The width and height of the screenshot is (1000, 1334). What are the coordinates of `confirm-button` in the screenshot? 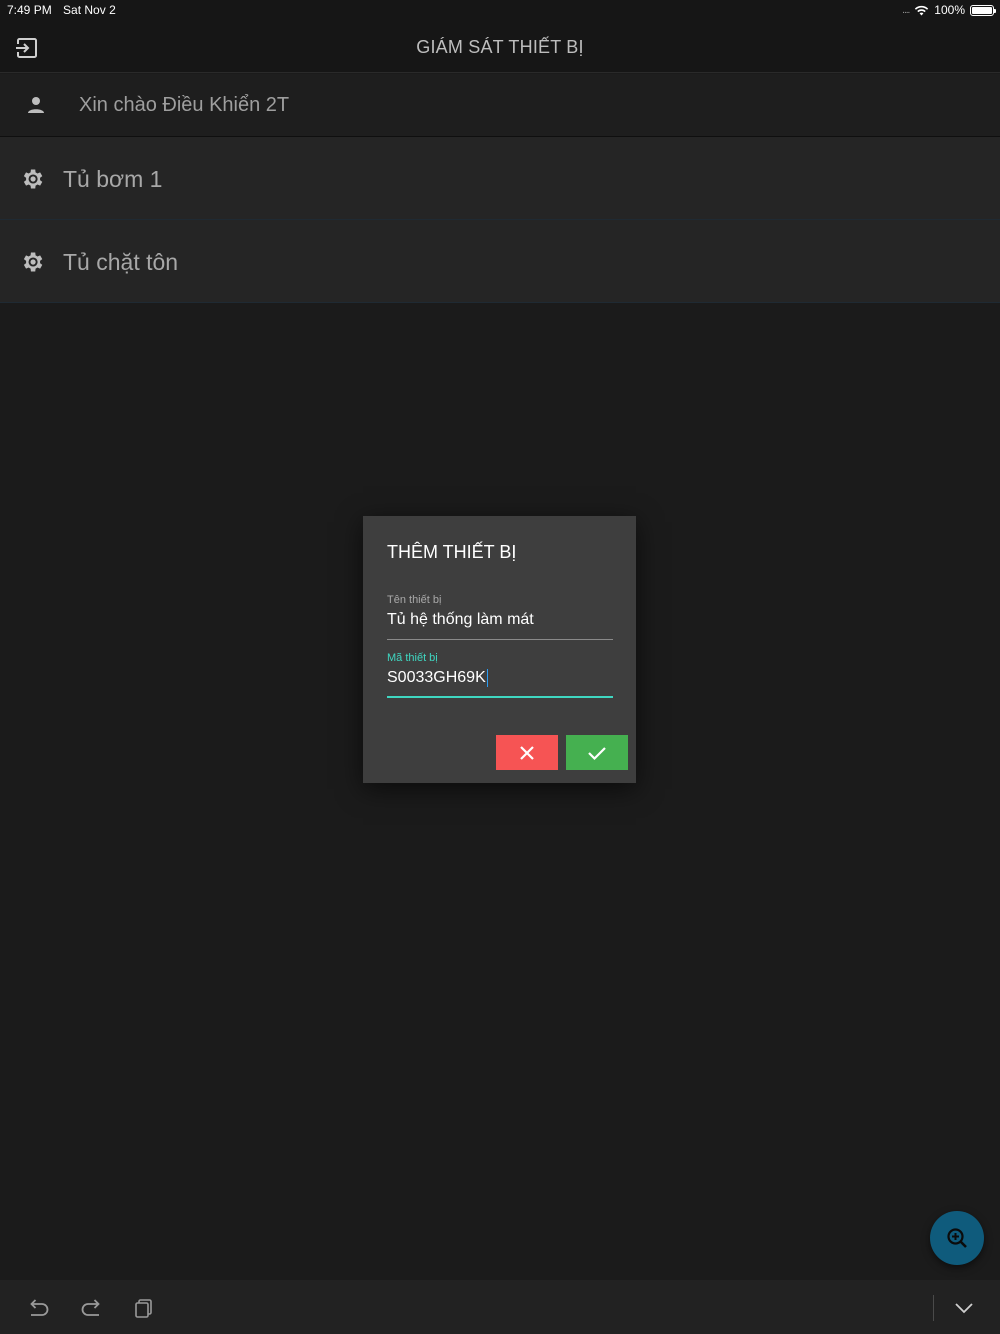 It's located at (597, 752).